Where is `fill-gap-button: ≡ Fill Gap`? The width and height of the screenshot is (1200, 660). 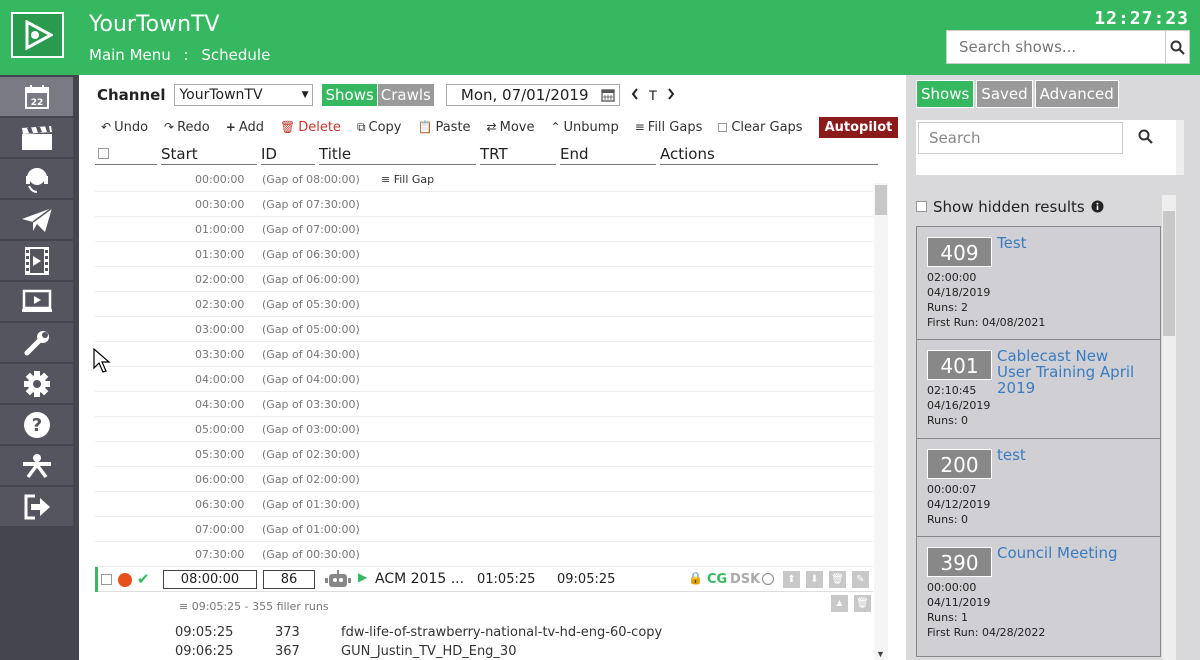
fill-gap-button: ≡ Fill Gap is located at coordinates (407, 179).